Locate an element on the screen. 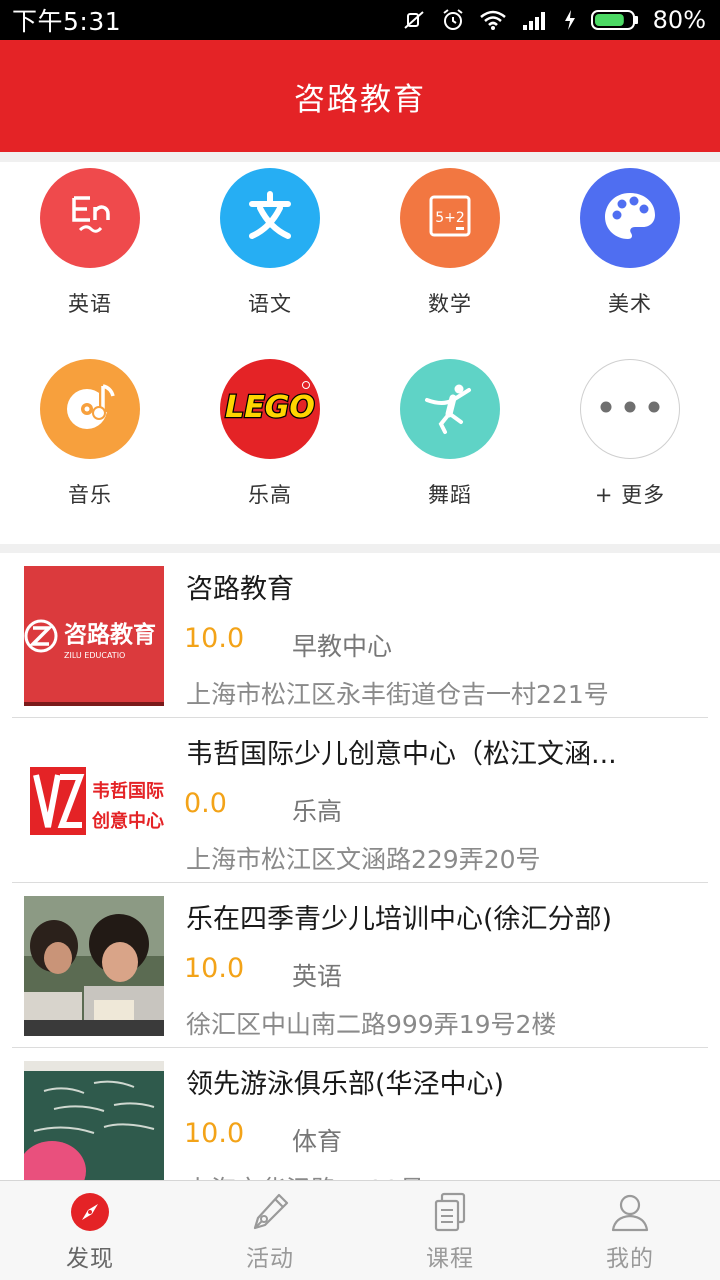  charging-icon is located at coordinates (570, 20).